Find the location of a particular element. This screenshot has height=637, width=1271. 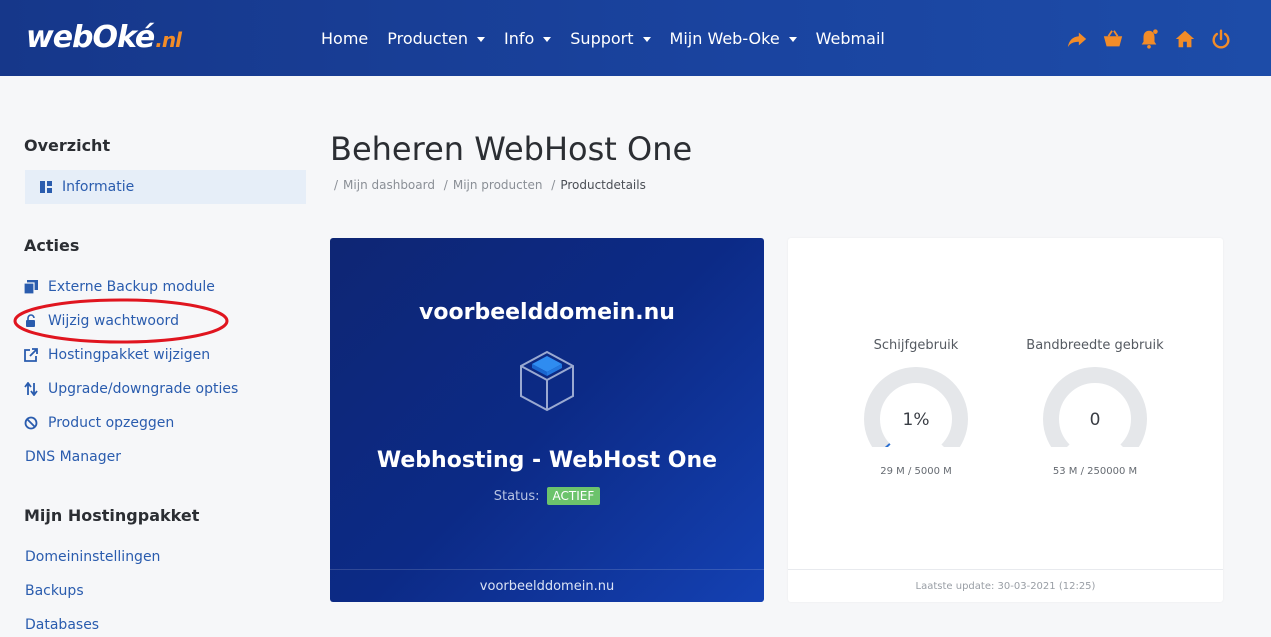

gauge-detail: 53 M / 250000 M is located at coordinates (1095, 471).